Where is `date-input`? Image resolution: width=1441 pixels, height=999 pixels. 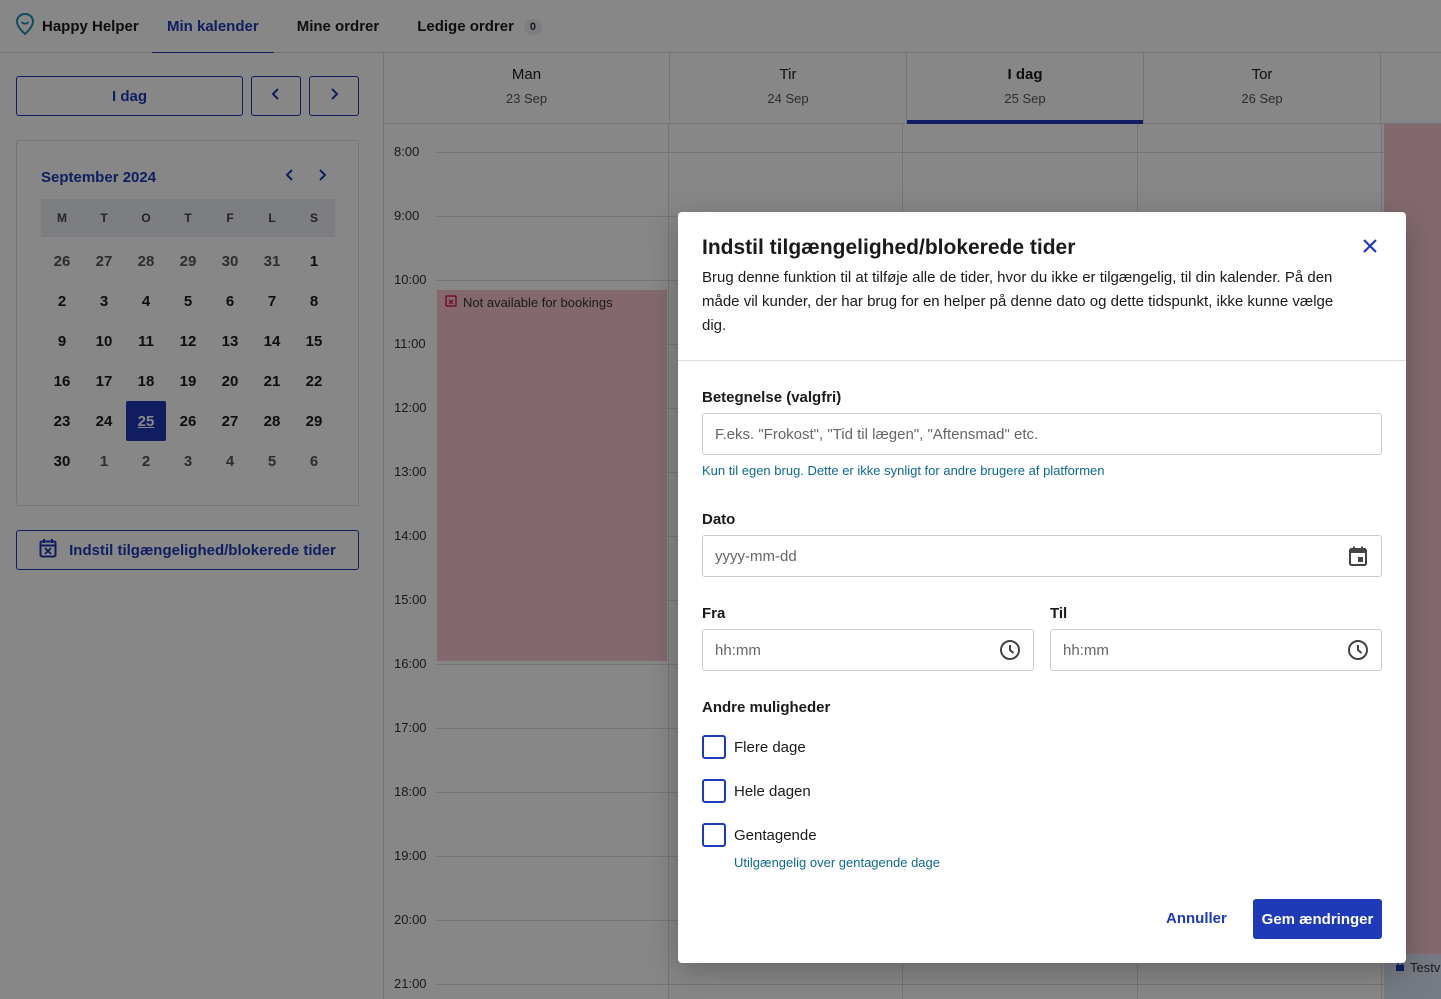
date-input is located at coordinates (1042, 556).